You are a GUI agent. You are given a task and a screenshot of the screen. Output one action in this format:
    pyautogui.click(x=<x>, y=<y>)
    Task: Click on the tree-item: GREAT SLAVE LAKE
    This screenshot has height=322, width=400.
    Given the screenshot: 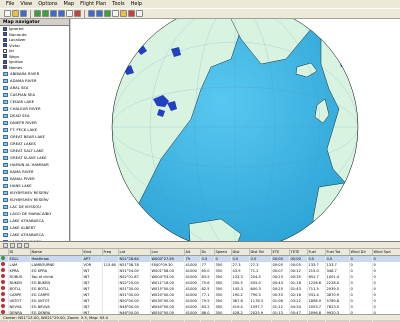 What is the action you would take?
    pyautogui.click(x=34, y=157)
    